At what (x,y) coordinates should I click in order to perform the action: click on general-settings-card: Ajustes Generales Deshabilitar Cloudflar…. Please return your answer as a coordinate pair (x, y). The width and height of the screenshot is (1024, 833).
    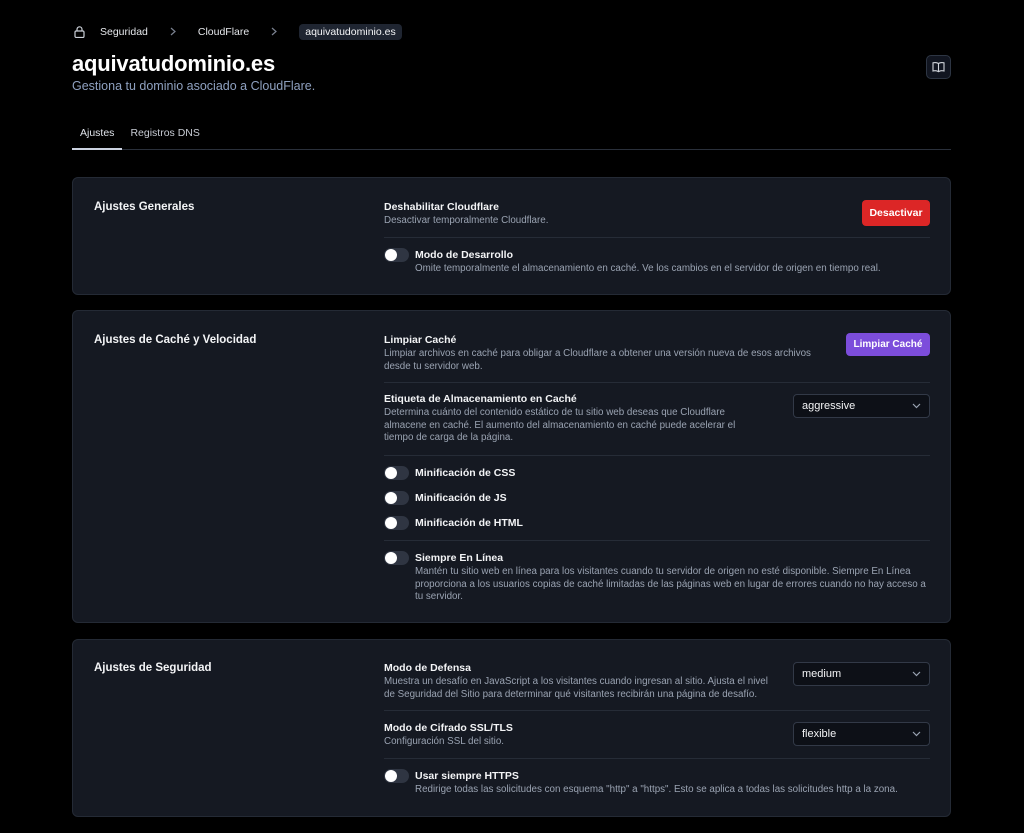
    Looking at the image, I should click on (511, 236).